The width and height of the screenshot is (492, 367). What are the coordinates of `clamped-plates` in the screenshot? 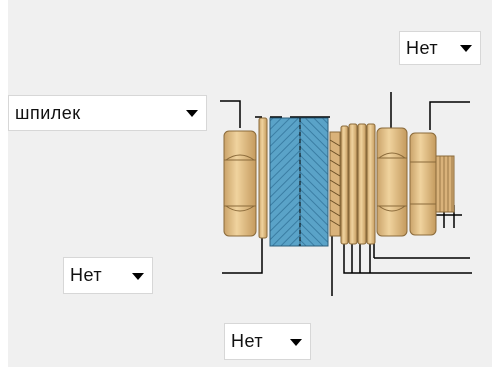 It's located at (299, 182).